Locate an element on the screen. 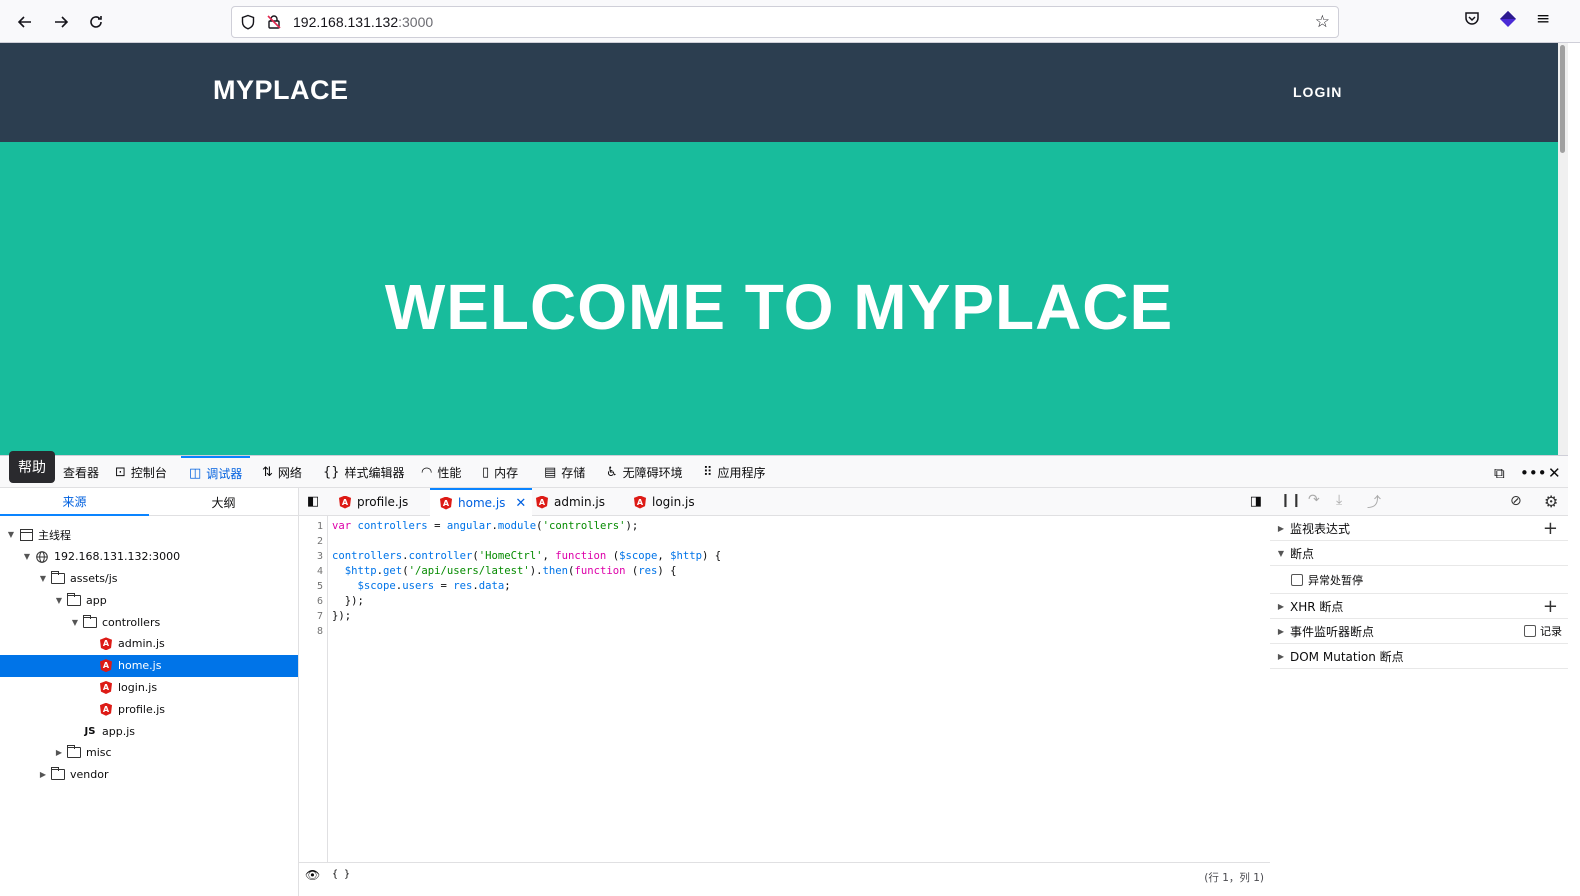  sources-tabs: 来源 大纲 is located at coordinates (149, 502).